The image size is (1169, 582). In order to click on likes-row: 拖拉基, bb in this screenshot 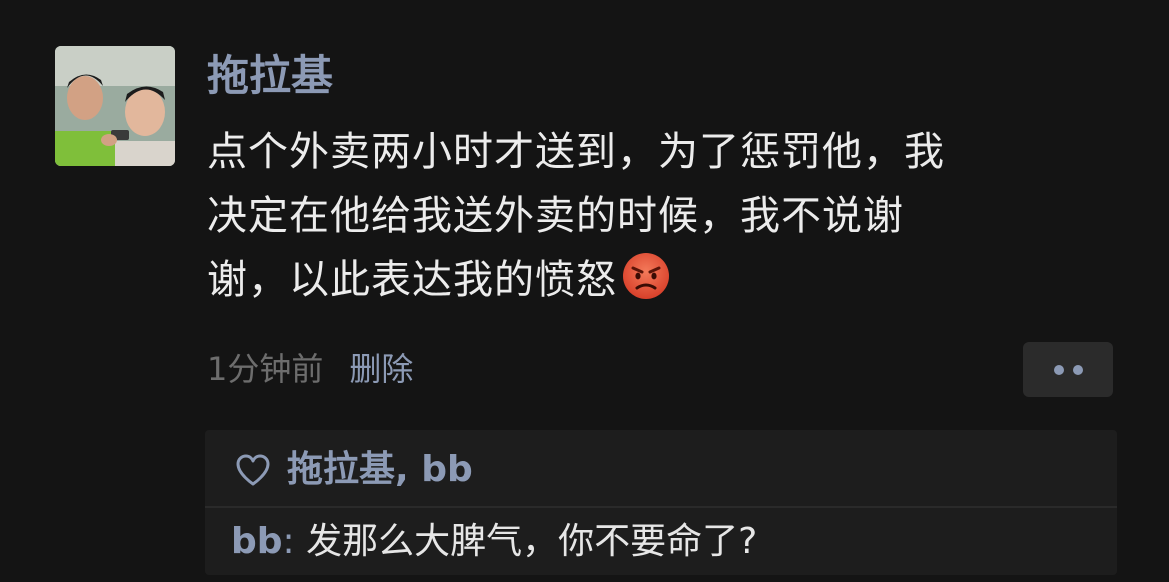, I will do `click(353, 470)`.